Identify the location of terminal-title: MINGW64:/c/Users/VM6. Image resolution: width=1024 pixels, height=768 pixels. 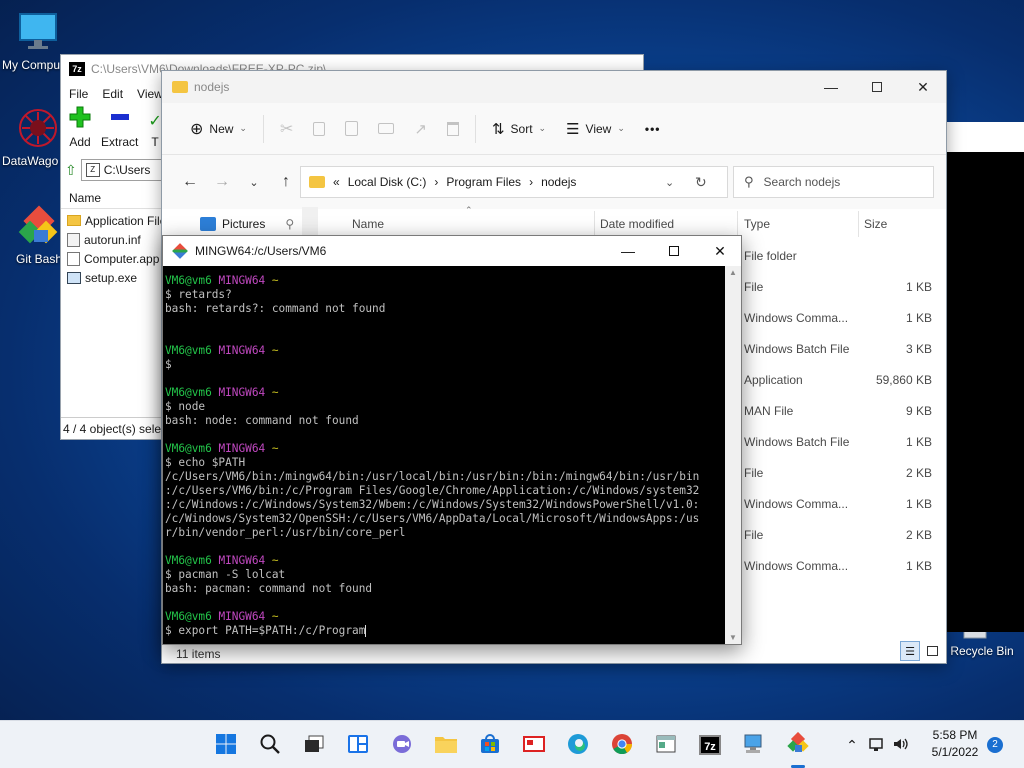
(261, 251).